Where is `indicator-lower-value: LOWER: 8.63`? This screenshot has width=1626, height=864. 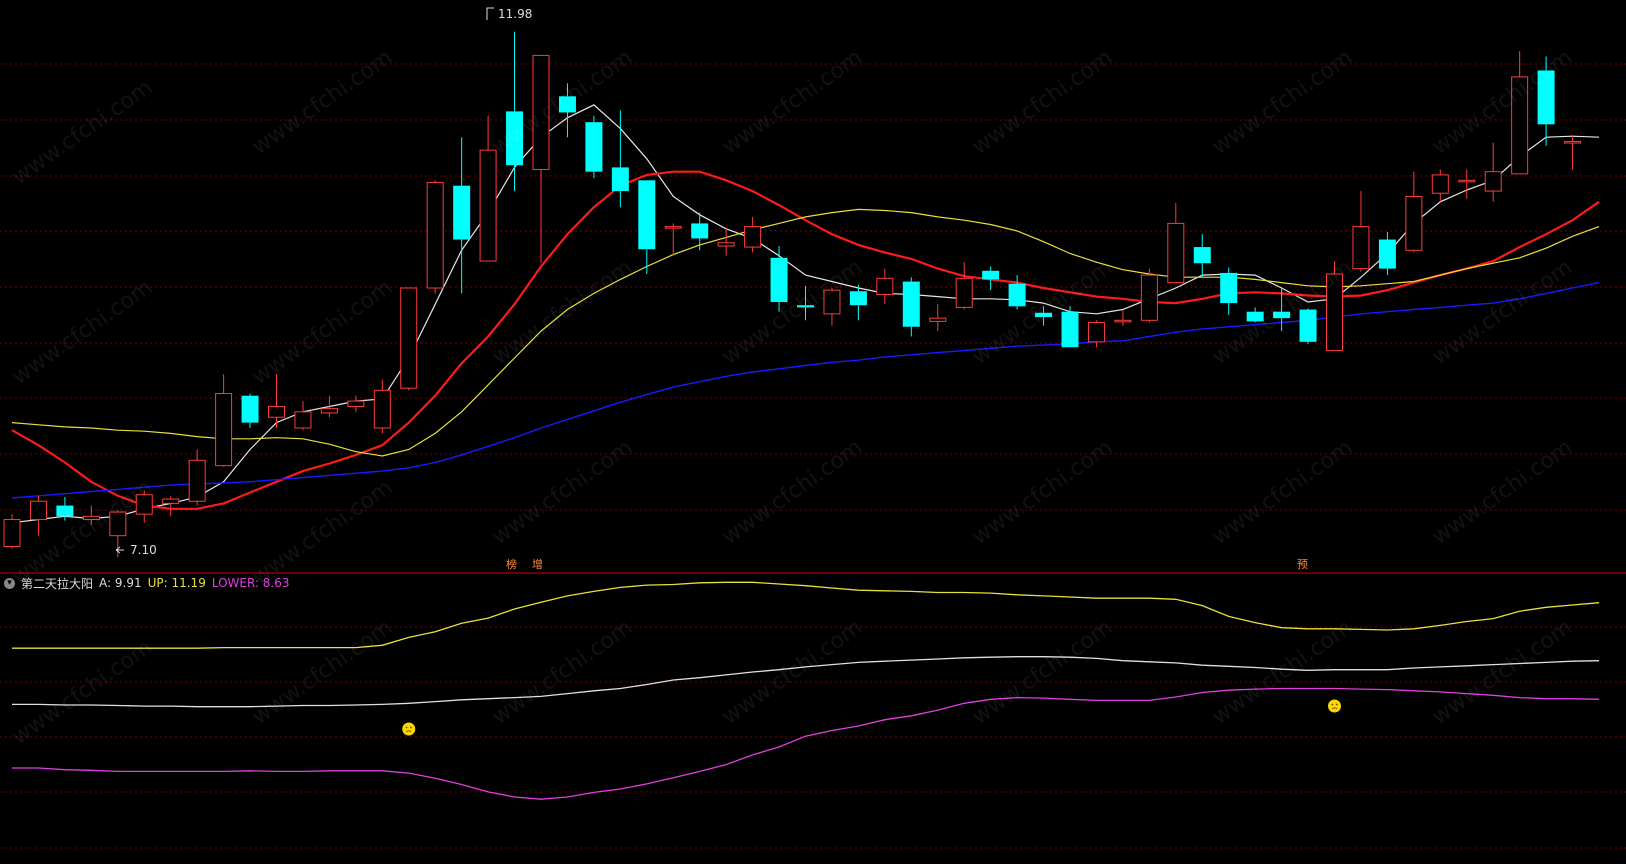 indicator-lower-value: LOWER: 8.63 is located at coordinates (250, 583).